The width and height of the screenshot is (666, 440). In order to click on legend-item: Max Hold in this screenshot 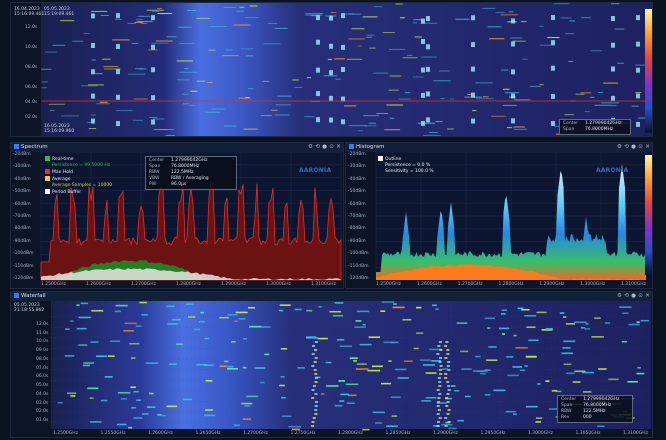, I will do `click(78, 172)`.